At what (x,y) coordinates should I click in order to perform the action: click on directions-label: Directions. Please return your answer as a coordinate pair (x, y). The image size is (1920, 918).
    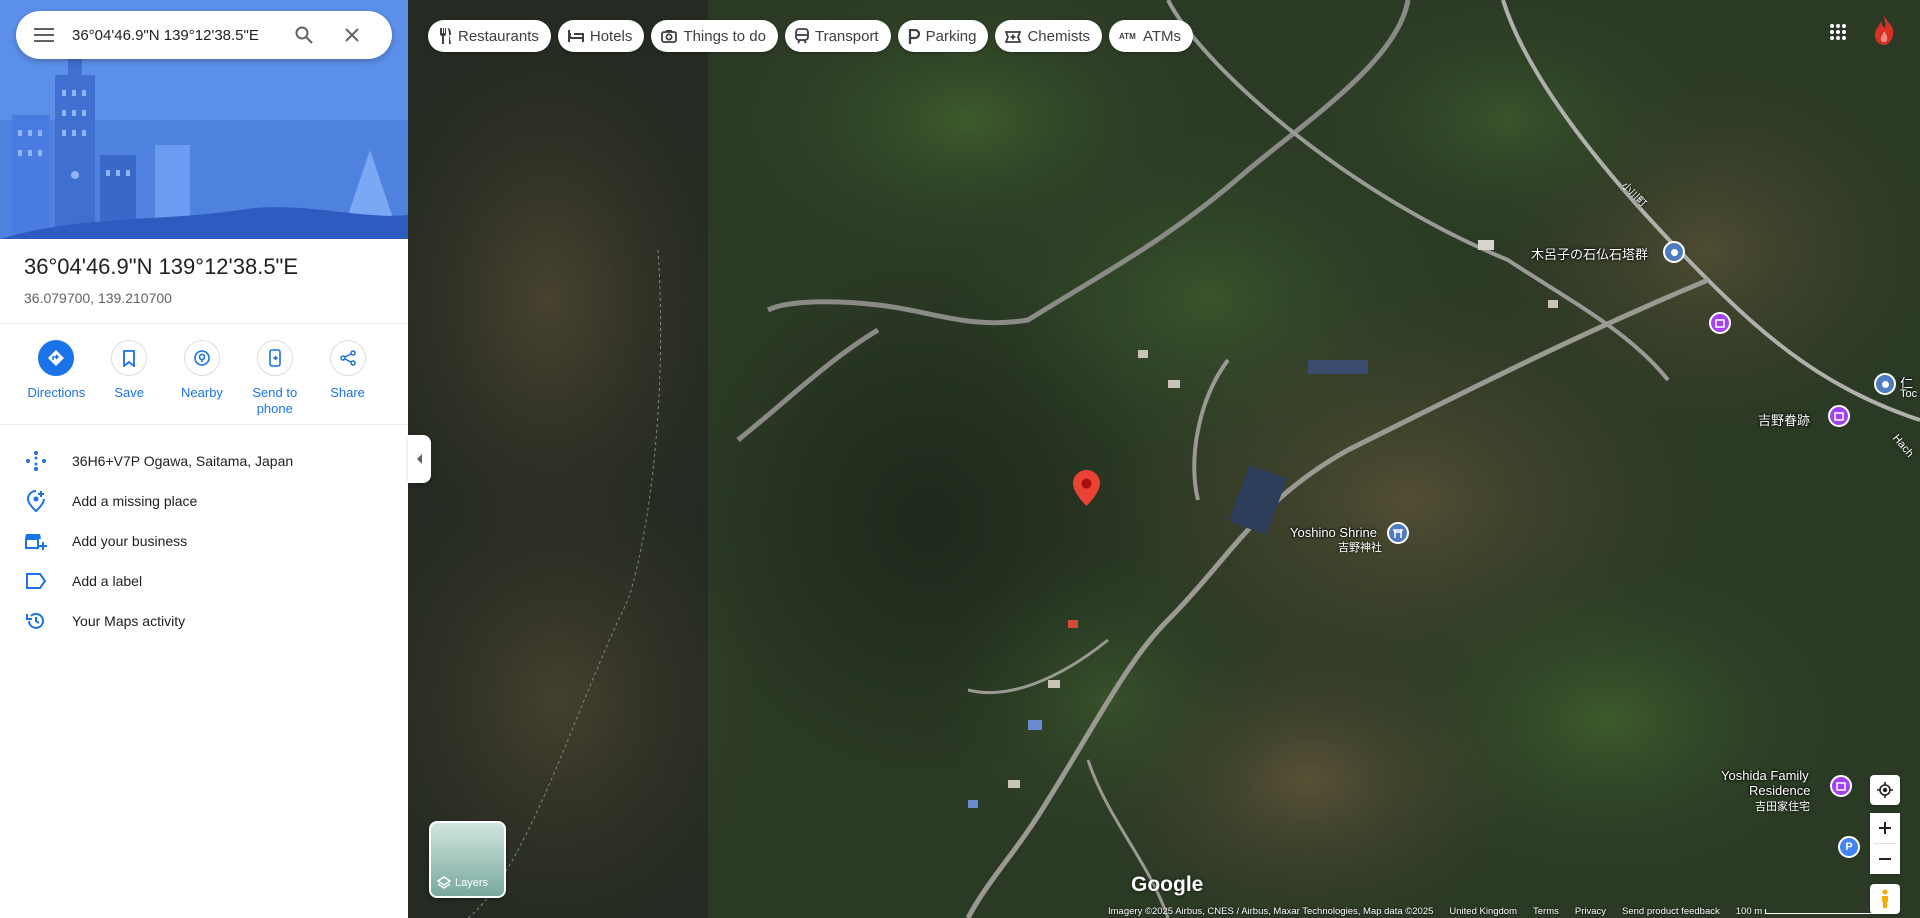
    Looking at the image, I should click on (56, 392).